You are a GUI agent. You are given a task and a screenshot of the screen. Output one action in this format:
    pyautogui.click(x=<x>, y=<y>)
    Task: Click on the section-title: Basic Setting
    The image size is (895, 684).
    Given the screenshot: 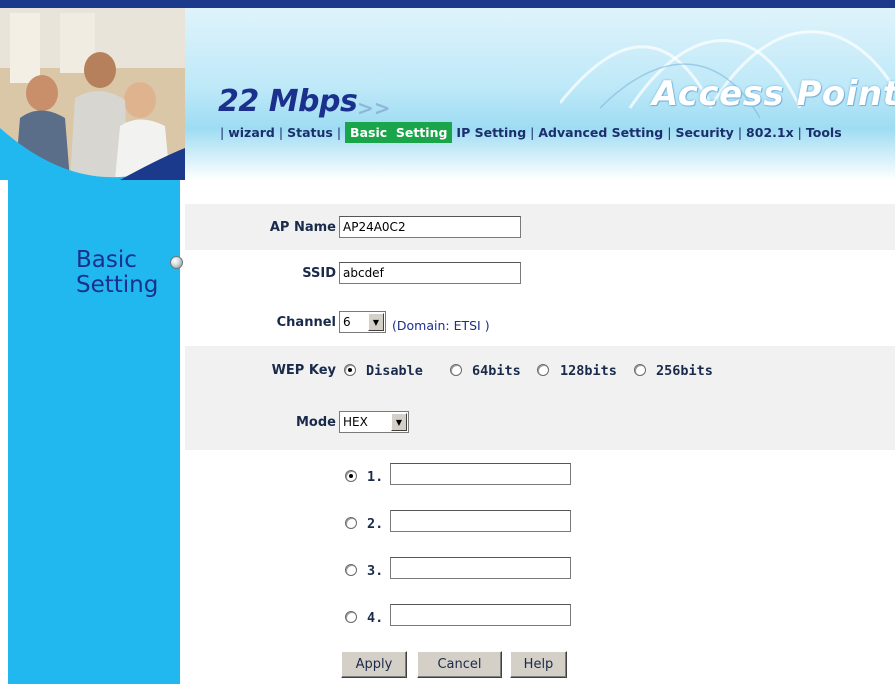 What is the action you would take?
    pyautogui.click(x=117, y=273)
    